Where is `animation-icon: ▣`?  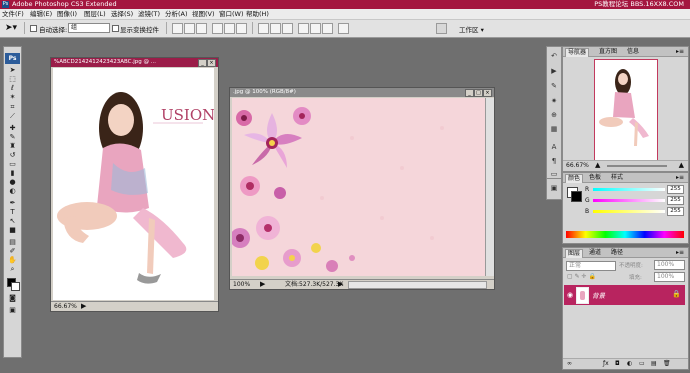 animation-icon: ▣ is located at coordinates (554, 188).